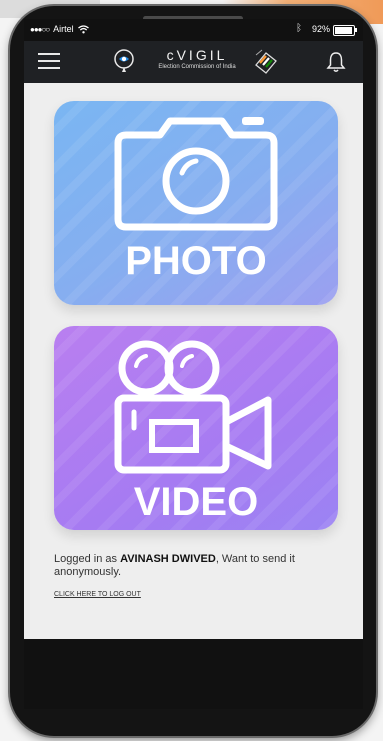 This screenshot has height=741, width=383. What do you see at coordinates (299, 28) in the screenshot?
I see `bluetooth-icon: ᛒ` at bounding box center [299, 28].